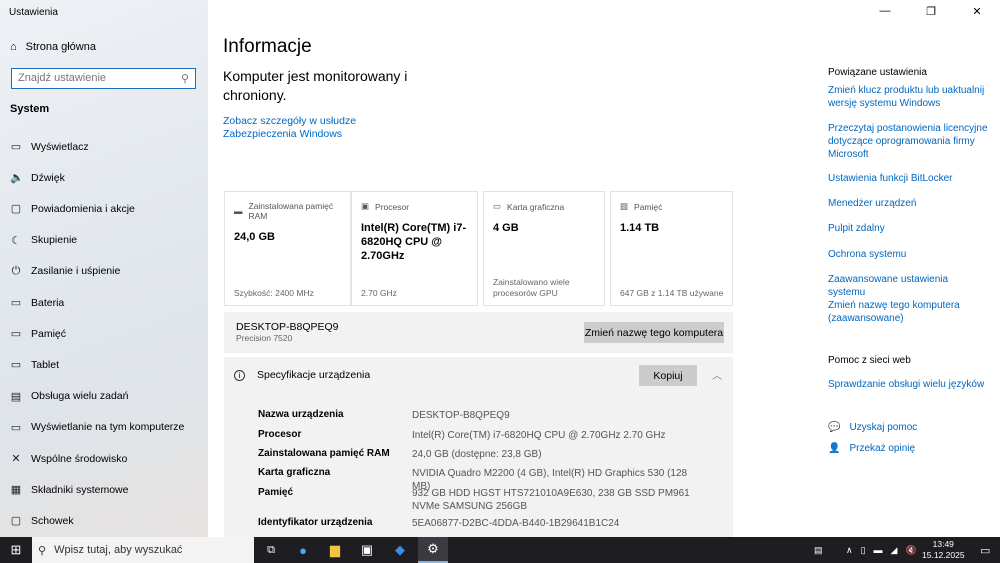  I want to click on related-link: Ustawienia funkcji BitLocker, so click(908, 178).